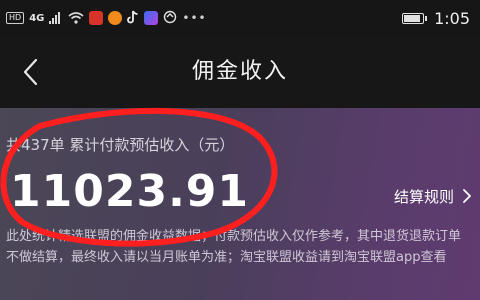 This screenshot has height=300, width=480. I want to click on tiktok-icon, so click(133, 18).